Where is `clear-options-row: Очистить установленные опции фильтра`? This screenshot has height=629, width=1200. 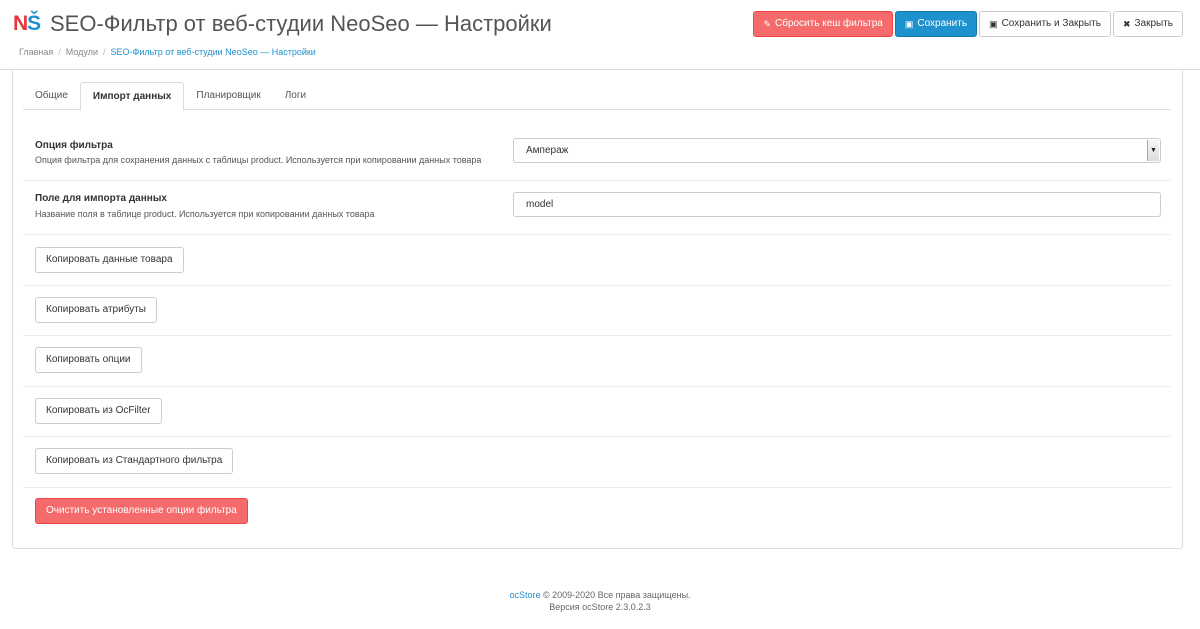
clear-options-row: Очистить установленные опции фильтра is located at coordinates (597, 513).